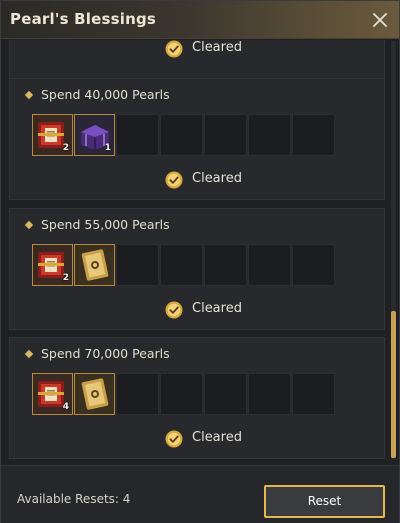 This screenshot has height=523, width=400. Describe the element at coordinates (105, 353) in the screenshot. I see `reward-title: Spend 70,000 Pearls` at that location.